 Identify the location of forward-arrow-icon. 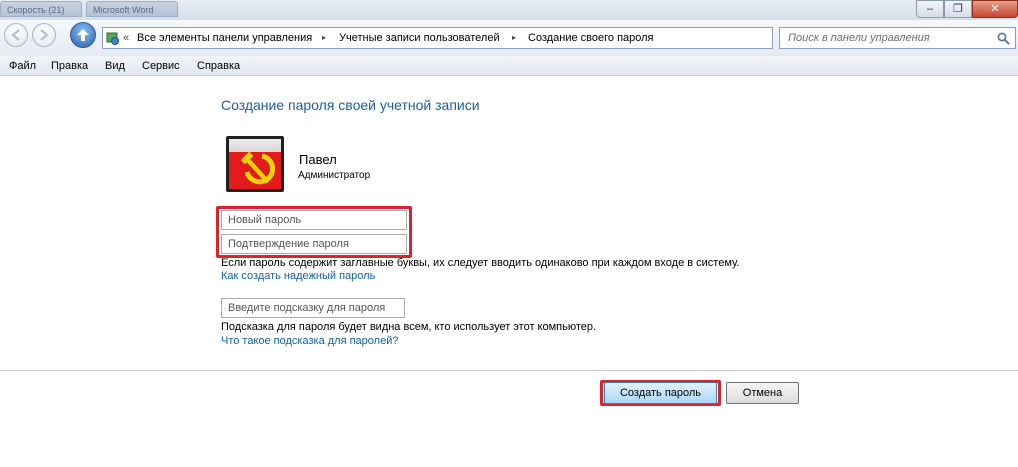
(44, 35).